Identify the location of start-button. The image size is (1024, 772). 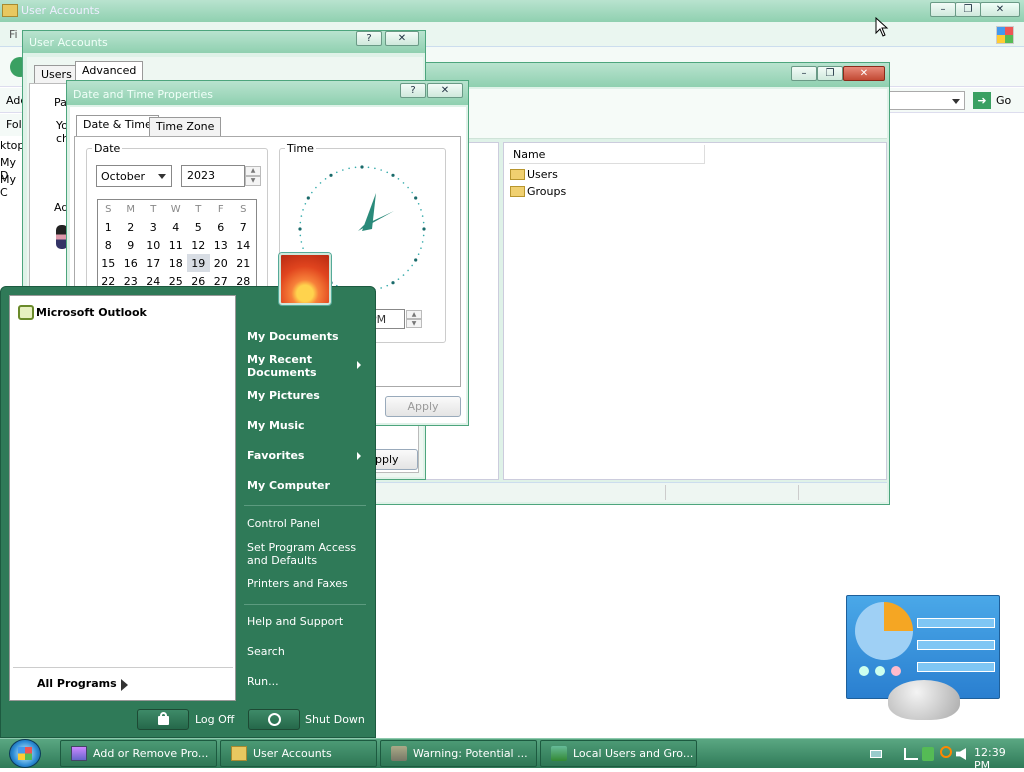
(25, 753).